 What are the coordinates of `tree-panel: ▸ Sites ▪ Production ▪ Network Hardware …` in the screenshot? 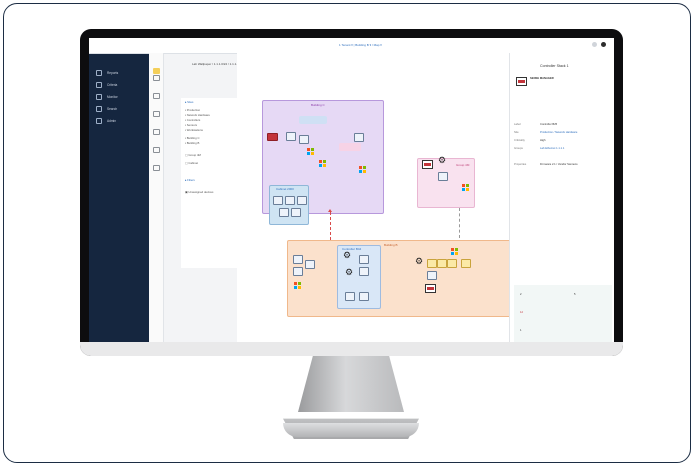 It's located at (209, 183).